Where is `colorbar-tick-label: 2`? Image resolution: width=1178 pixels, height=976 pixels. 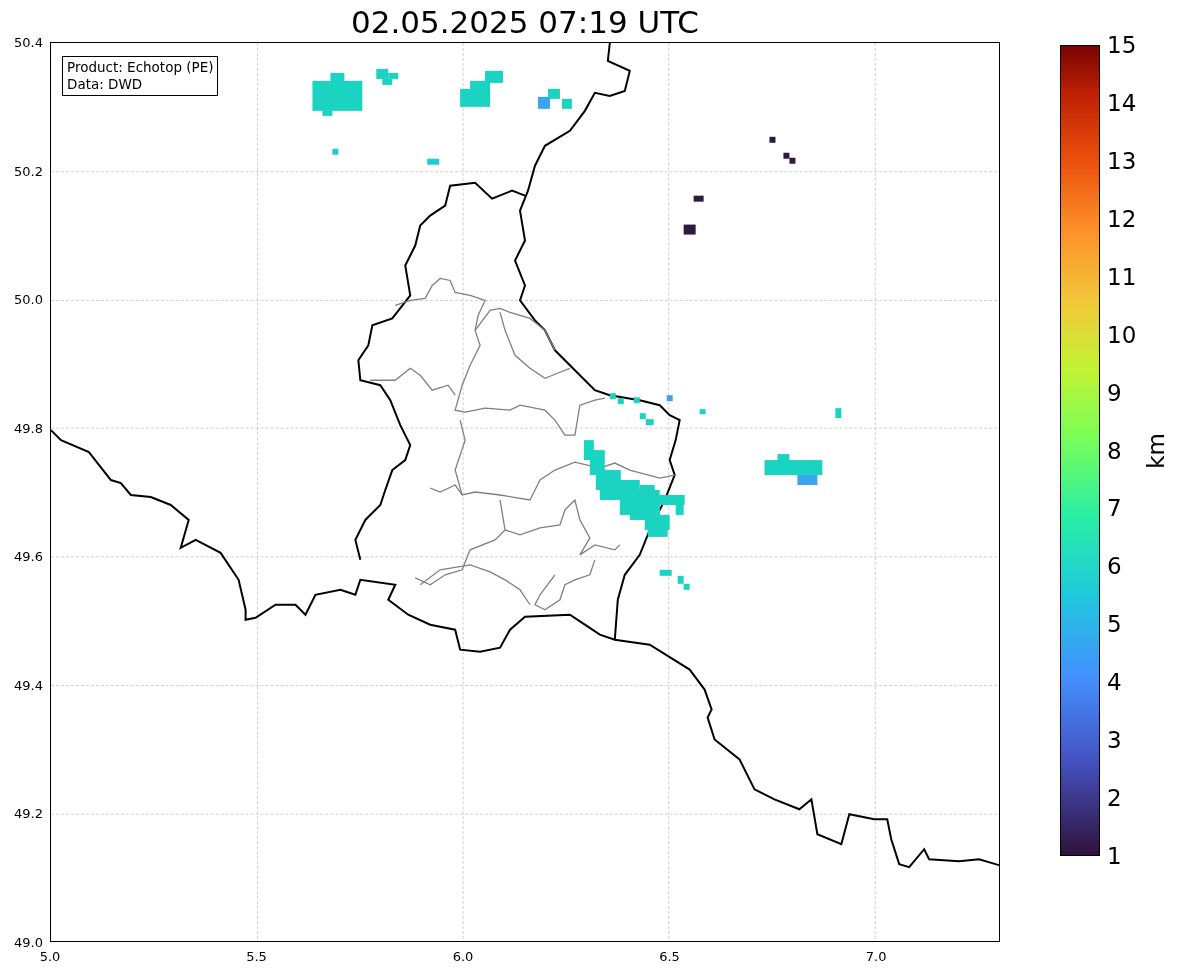 colorbar-tick-label: 2 is located at coordinates (1114, 798).